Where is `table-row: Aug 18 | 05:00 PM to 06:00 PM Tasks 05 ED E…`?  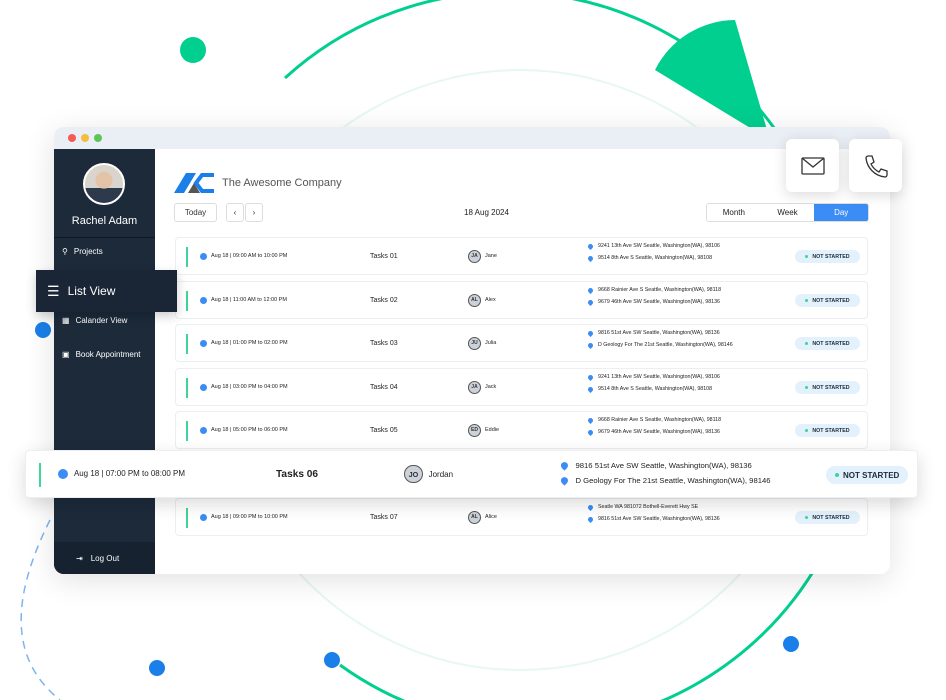
table-row: Aug 18 | 05:00 PM to 06:00 PM Tasks 05 ED E… is located at coordinates (521, 430).